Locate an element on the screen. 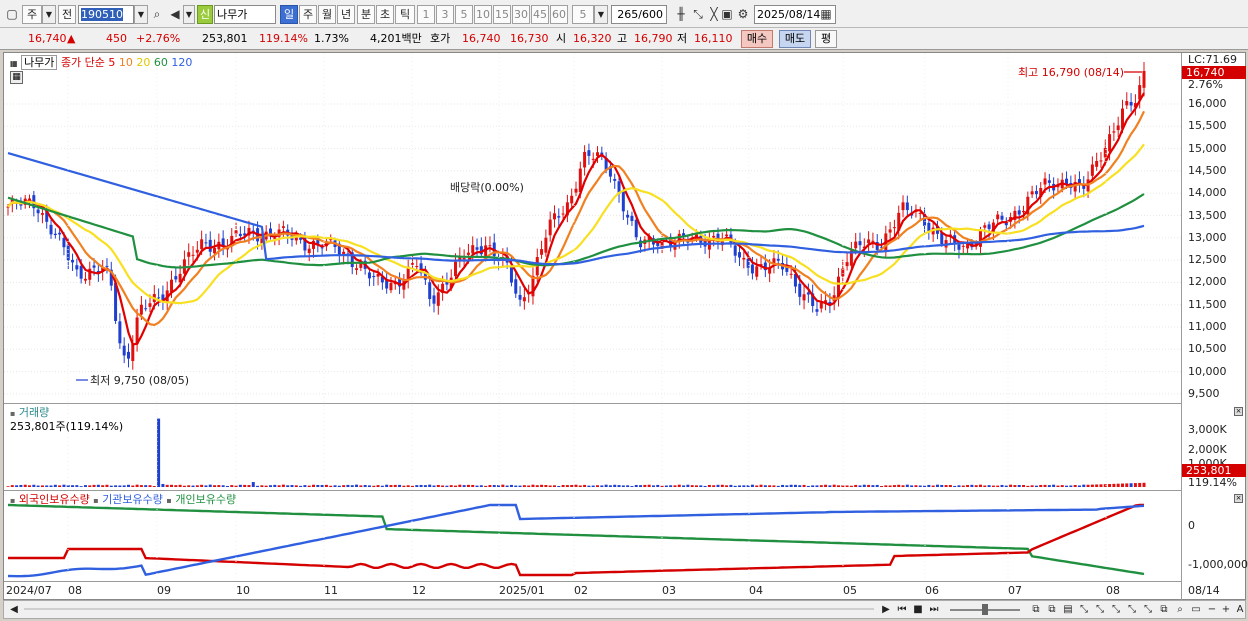  save-icon: ▣ is located at coordinates (727, 14).